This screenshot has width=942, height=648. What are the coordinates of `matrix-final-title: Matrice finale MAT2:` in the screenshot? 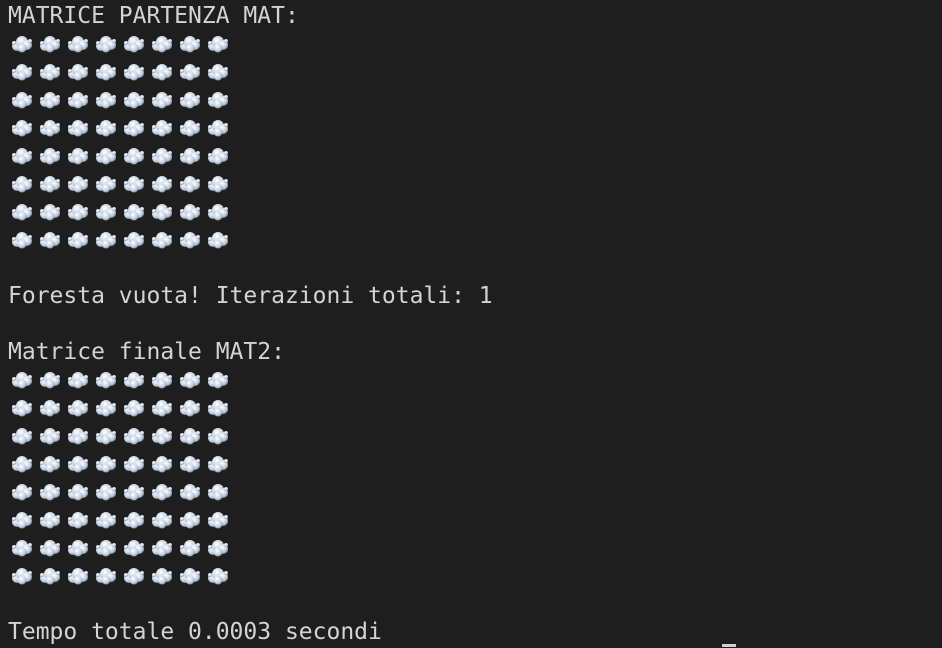 It's located at (146, 352).